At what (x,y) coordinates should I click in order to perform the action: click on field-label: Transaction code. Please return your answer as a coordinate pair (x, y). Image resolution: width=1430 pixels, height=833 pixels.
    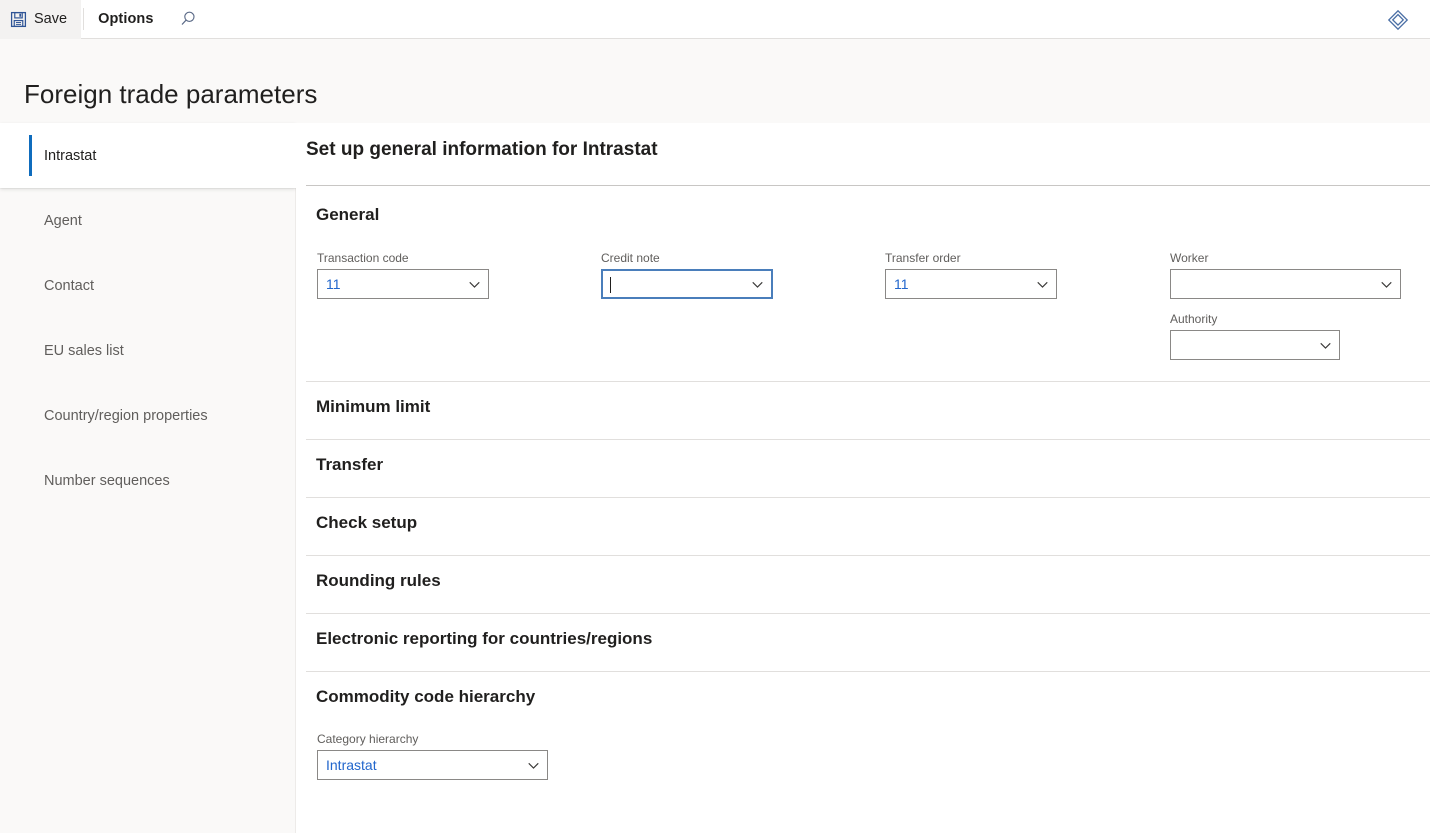
    Looking at the image, I should click on (363, 258).